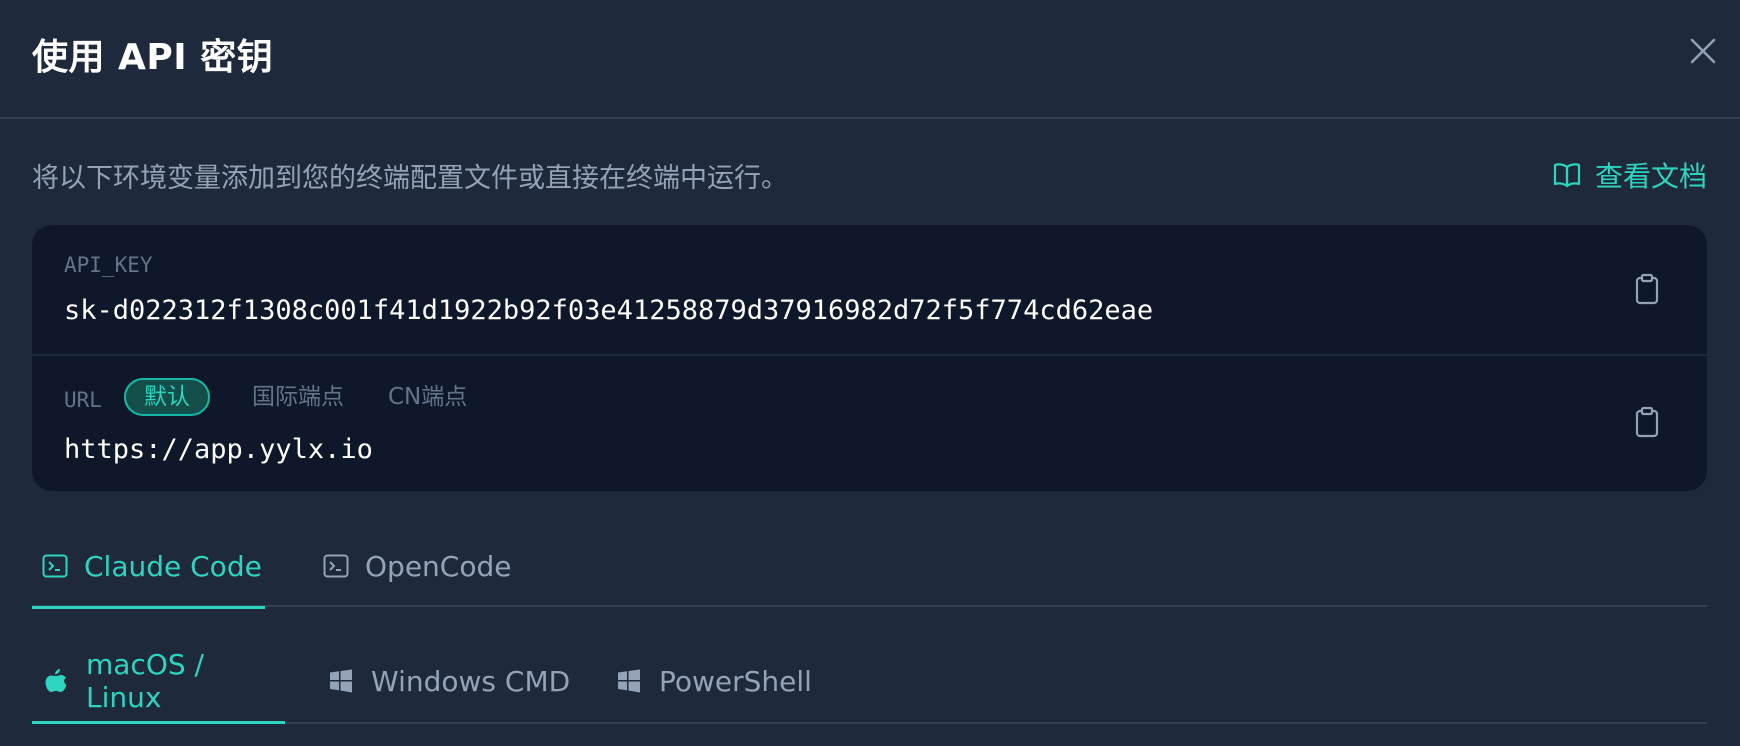 The height and width of the screenshot is (746, 1740). I want to click on copy-api-key-button, so click(1647, 289).